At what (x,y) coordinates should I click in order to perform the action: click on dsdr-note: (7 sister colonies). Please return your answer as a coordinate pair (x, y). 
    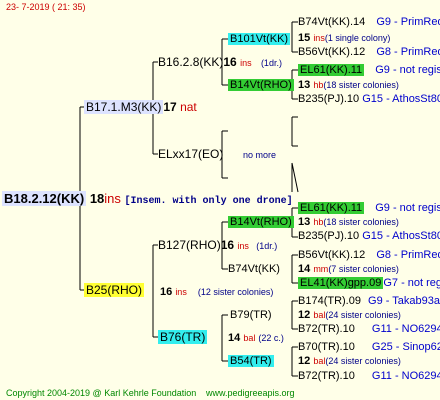
    Looking at the image, I should click on (363, 269).